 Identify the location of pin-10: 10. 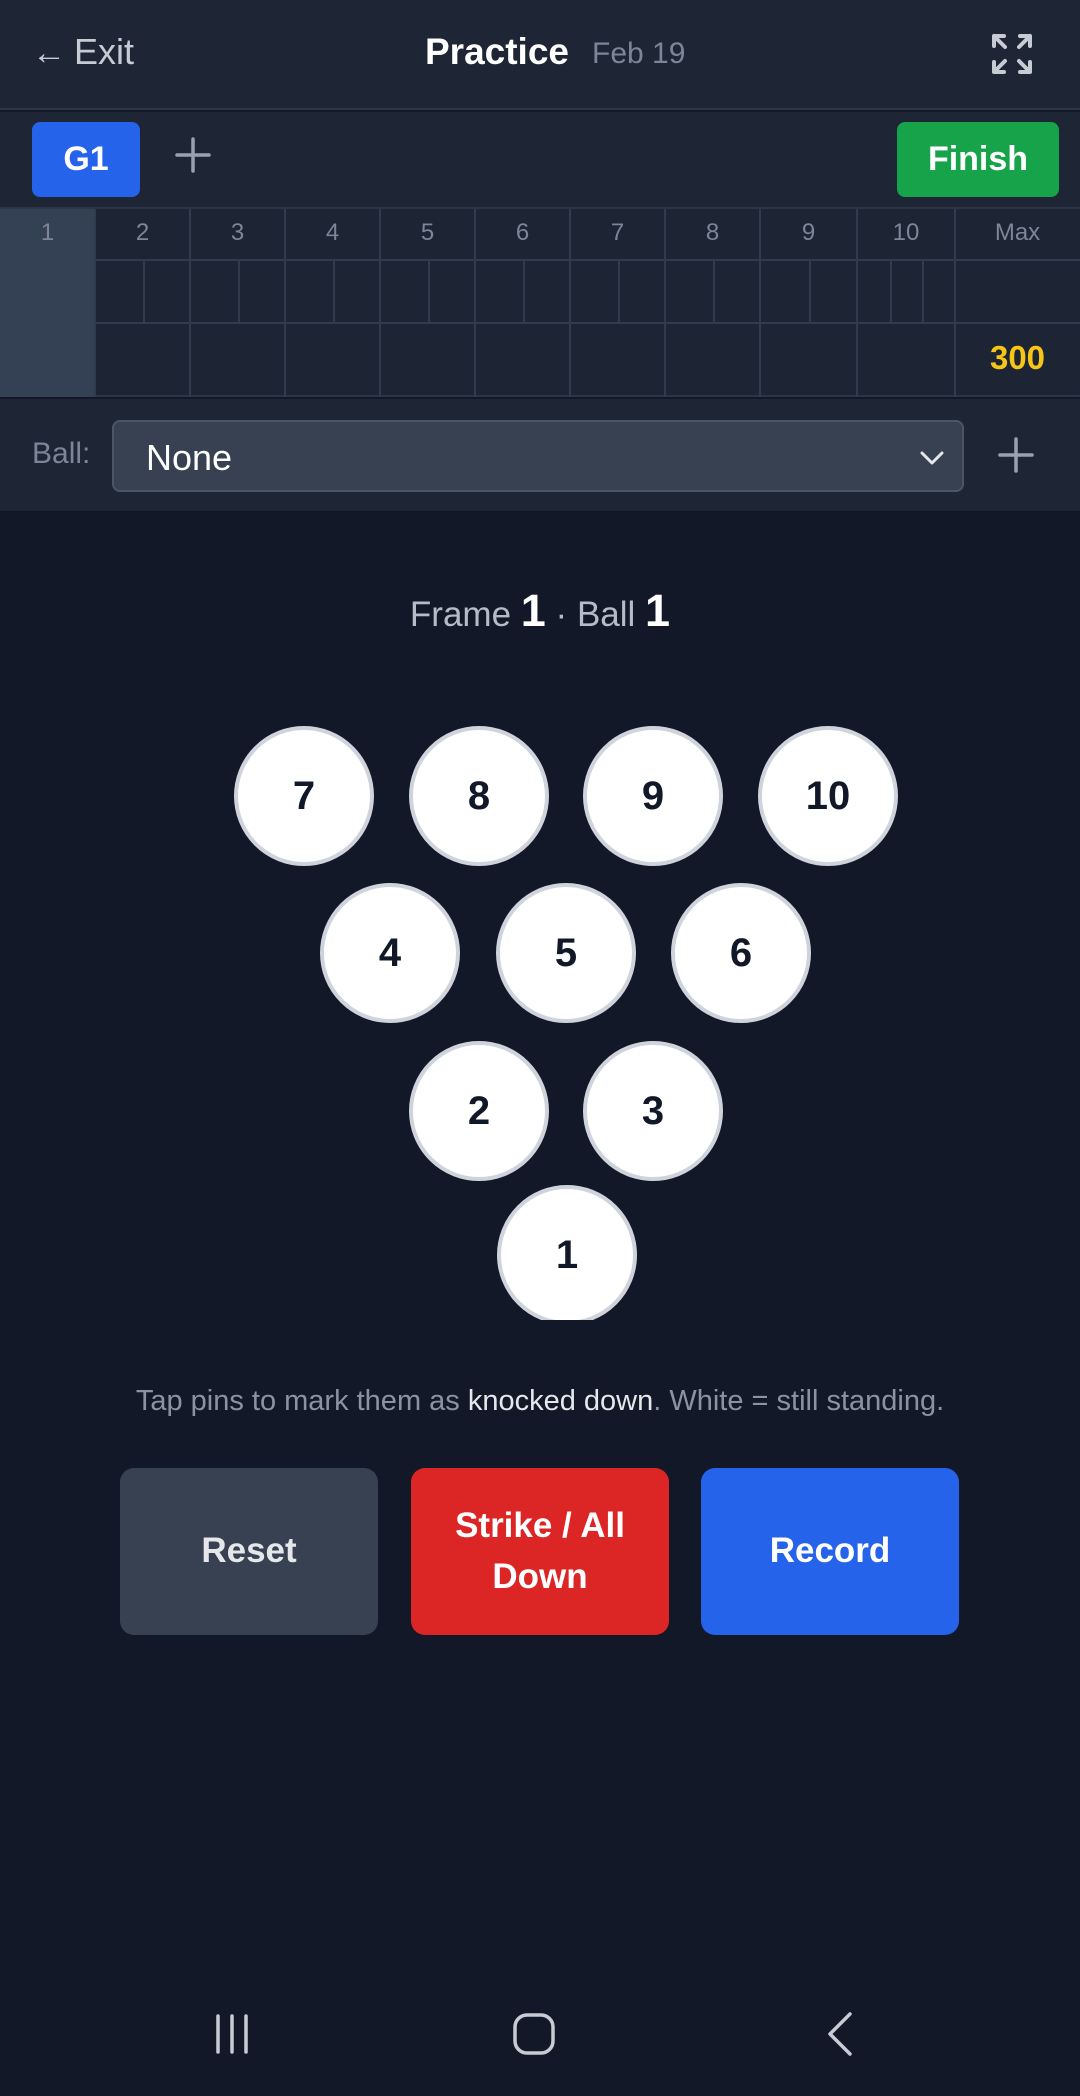
(828, 796).